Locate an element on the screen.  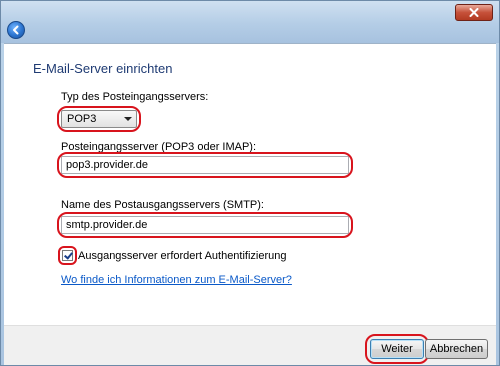
close-button is located at coordinates (474, 12).